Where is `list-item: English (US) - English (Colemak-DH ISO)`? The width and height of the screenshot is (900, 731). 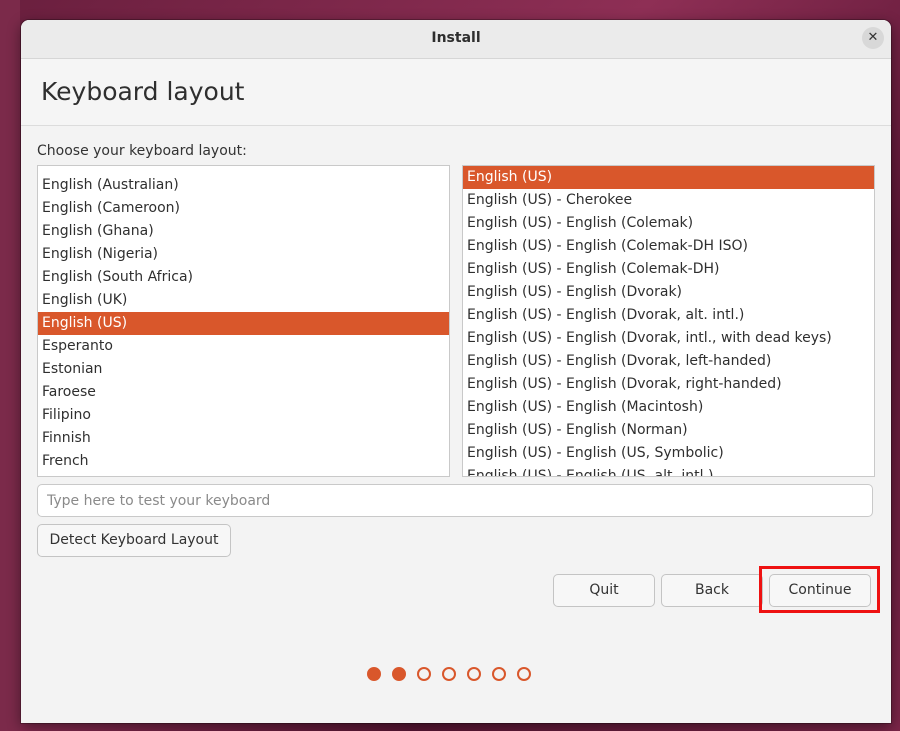
list-item: English (US) - English (Colemak-DH ISO) is located at coordinates (668, 246).